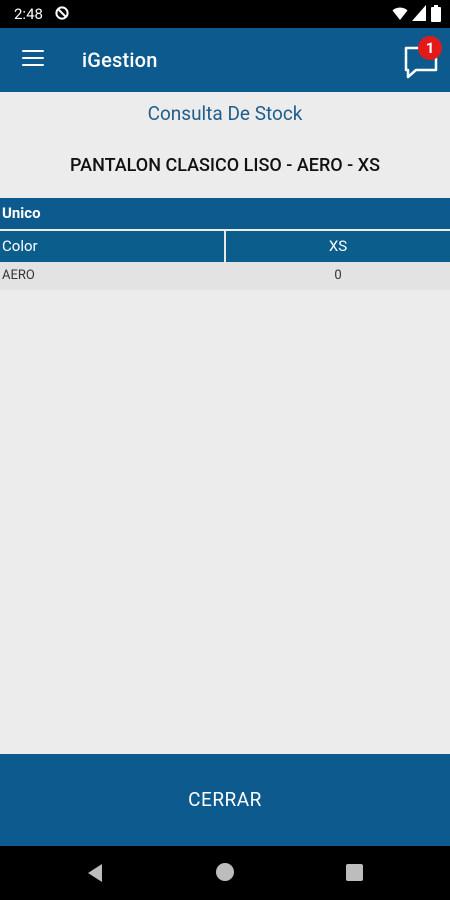 The image size is (450, 900). What do you see at coordinates (20, 246) in the screenshot?
I see `column-header-color: Color` at bounding box center [20, 246].